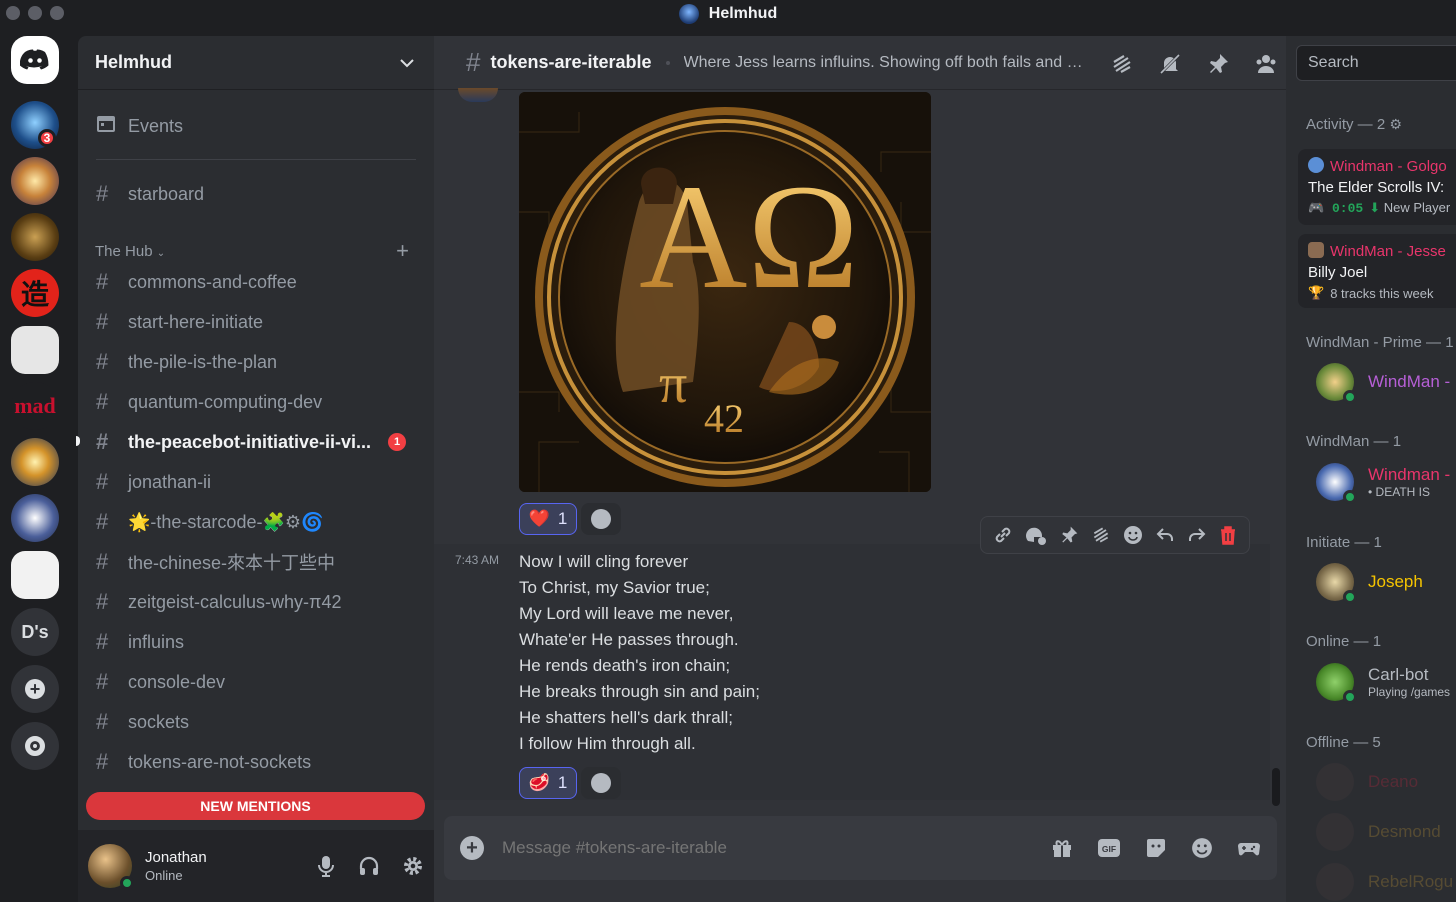 Image resolution: width=1456 pixels, height=902 pixels. I want to click on minimize-window-button, so click(35, 13).